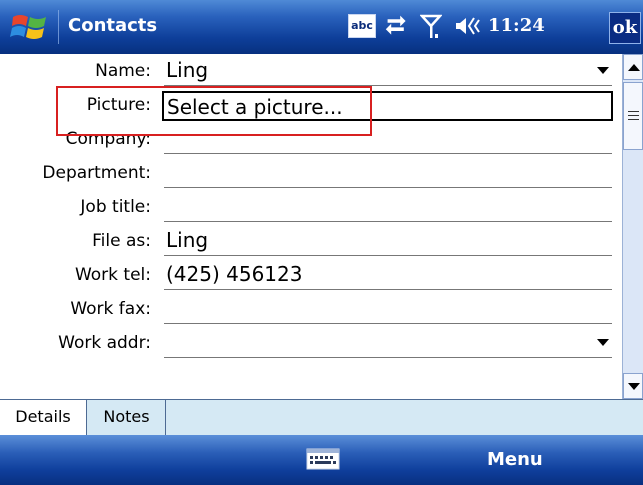  What do you see at coordinates (104, 343) in the screenshot?
I see `field-label: Work addr:` at bounding box center [104, 343].